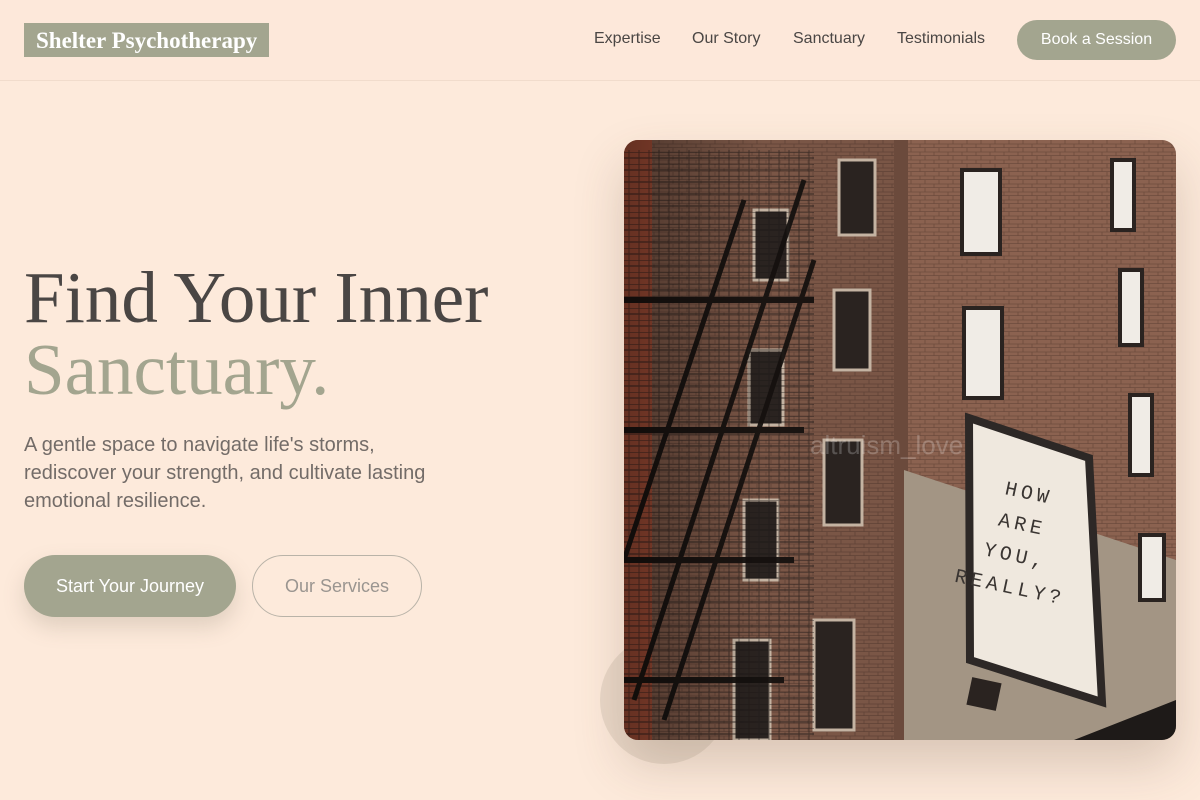 The height and width of the screenshot is (800, 1200). Describe the element at coordinates (726, 39) in the screenshot. I see `nav-link-our-story: Our Story` at that location.